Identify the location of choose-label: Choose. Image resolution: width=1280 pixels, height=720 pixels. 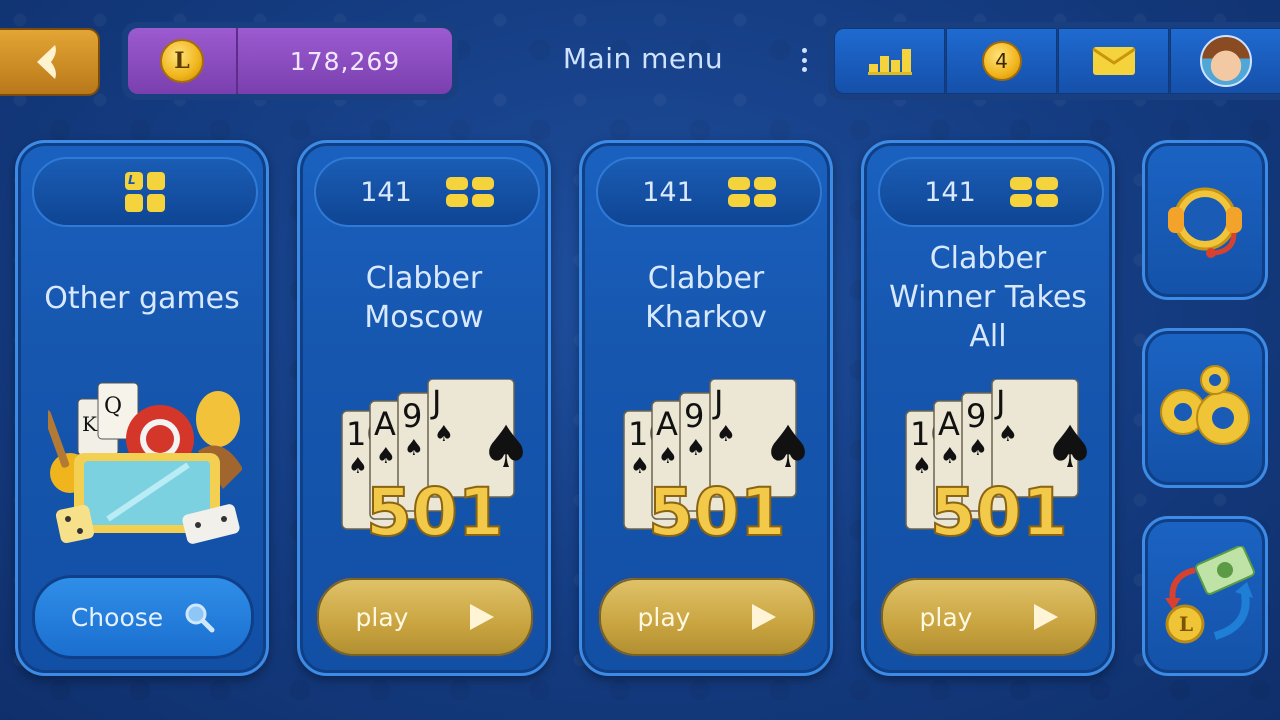
(117, 617).